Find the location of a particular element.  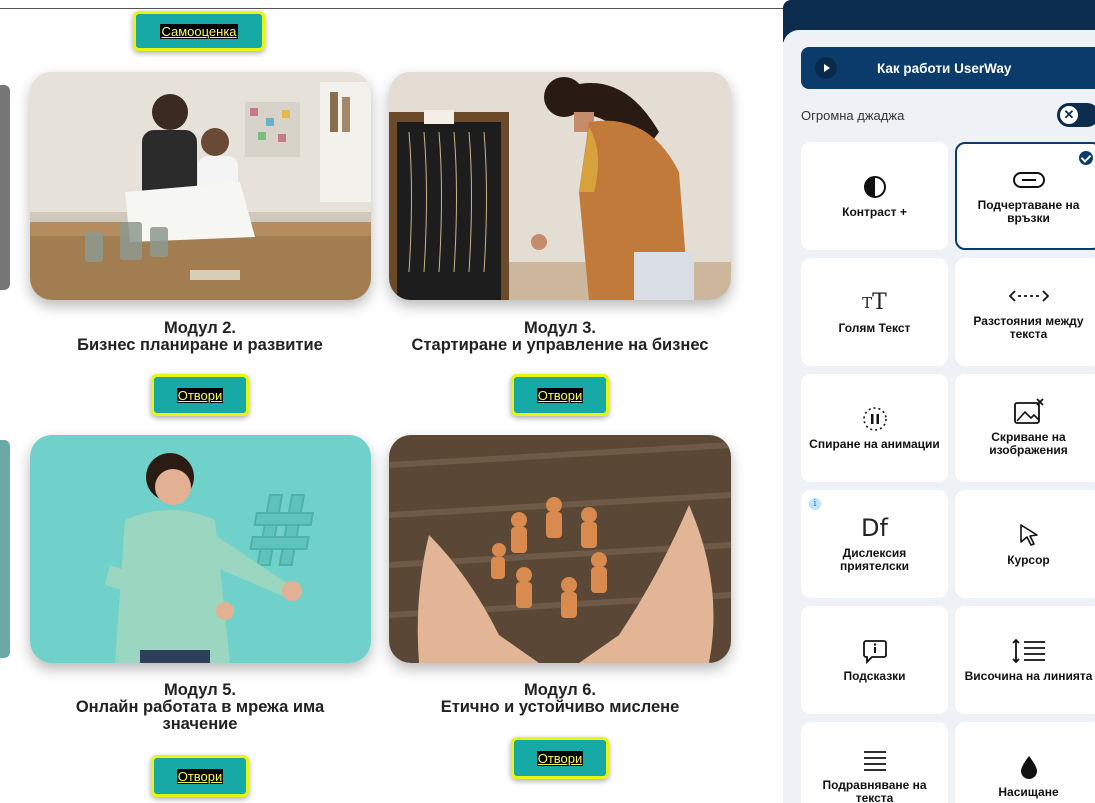

module-5-image is located at coordinates (200, 549).